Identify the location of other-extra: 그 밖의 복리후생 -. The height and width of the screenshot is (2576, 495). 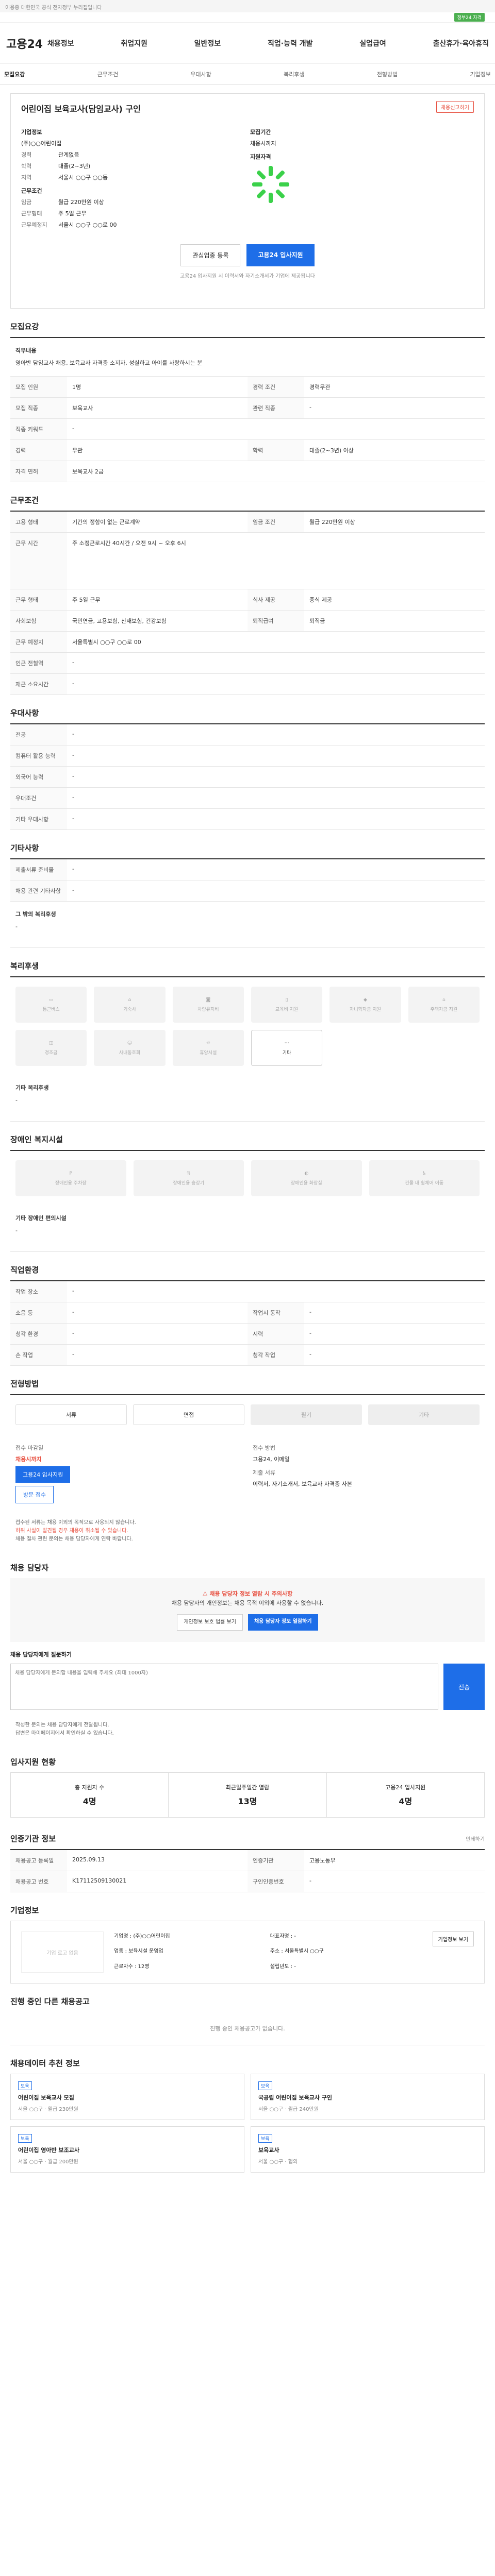
(247, 925).